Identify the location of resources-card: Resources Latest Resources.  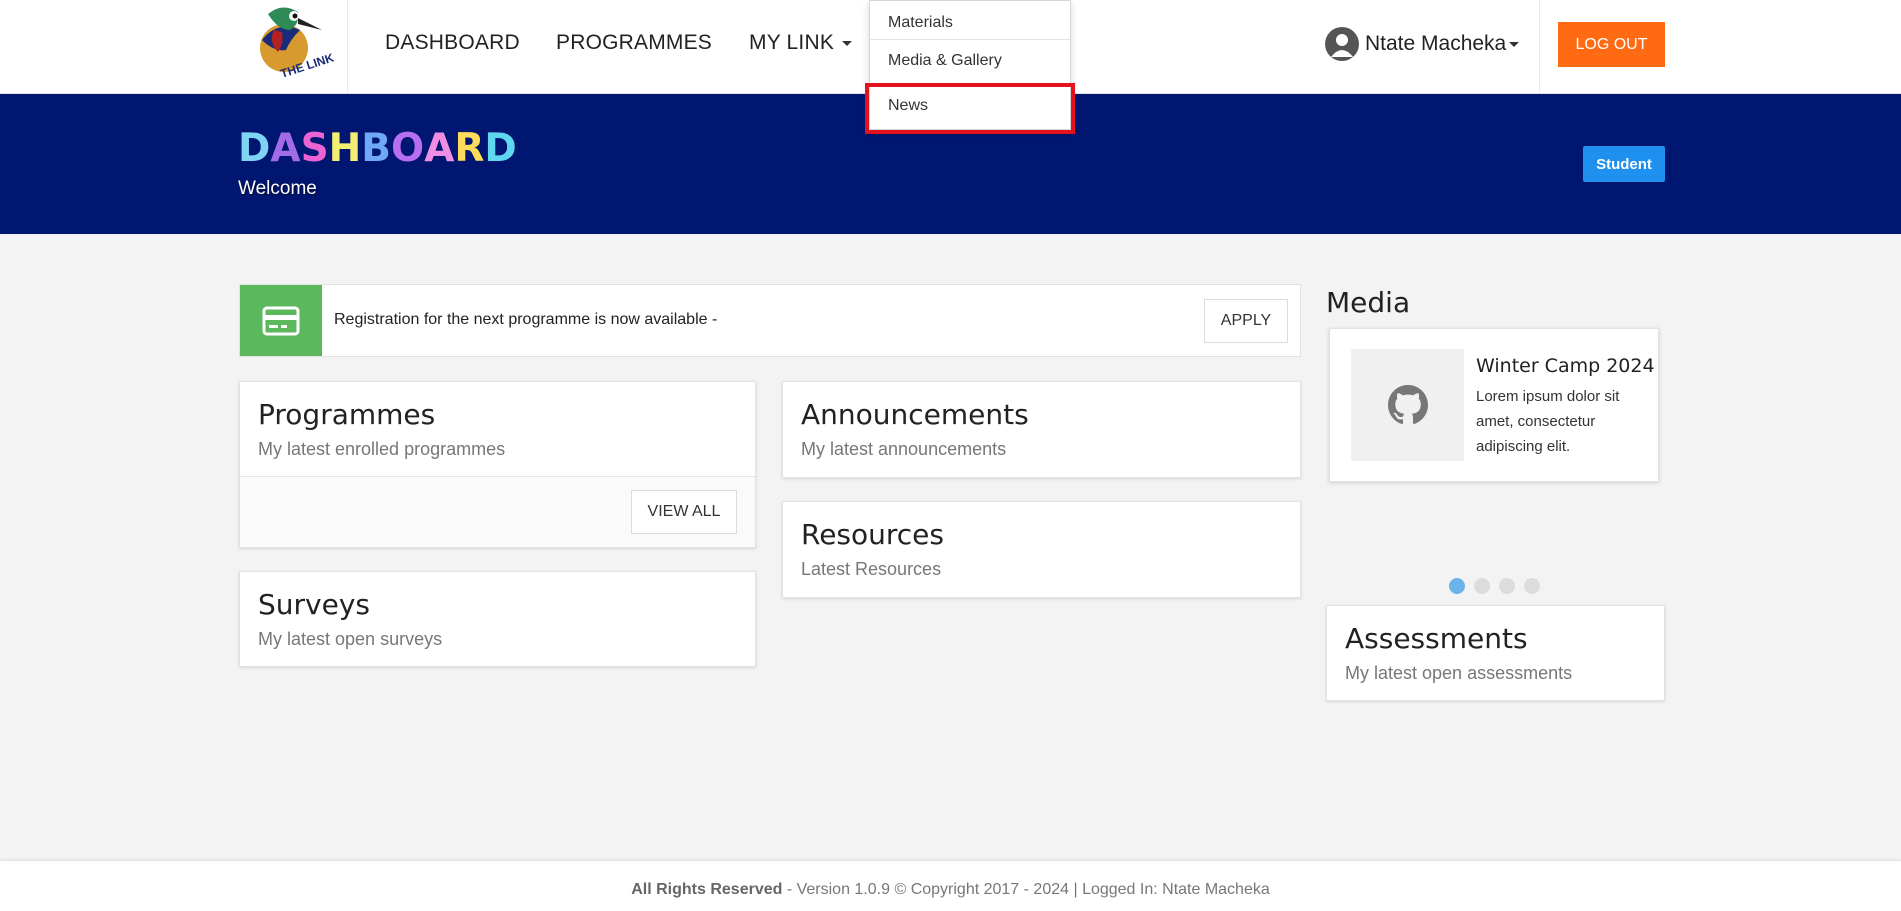
(1041, 549).